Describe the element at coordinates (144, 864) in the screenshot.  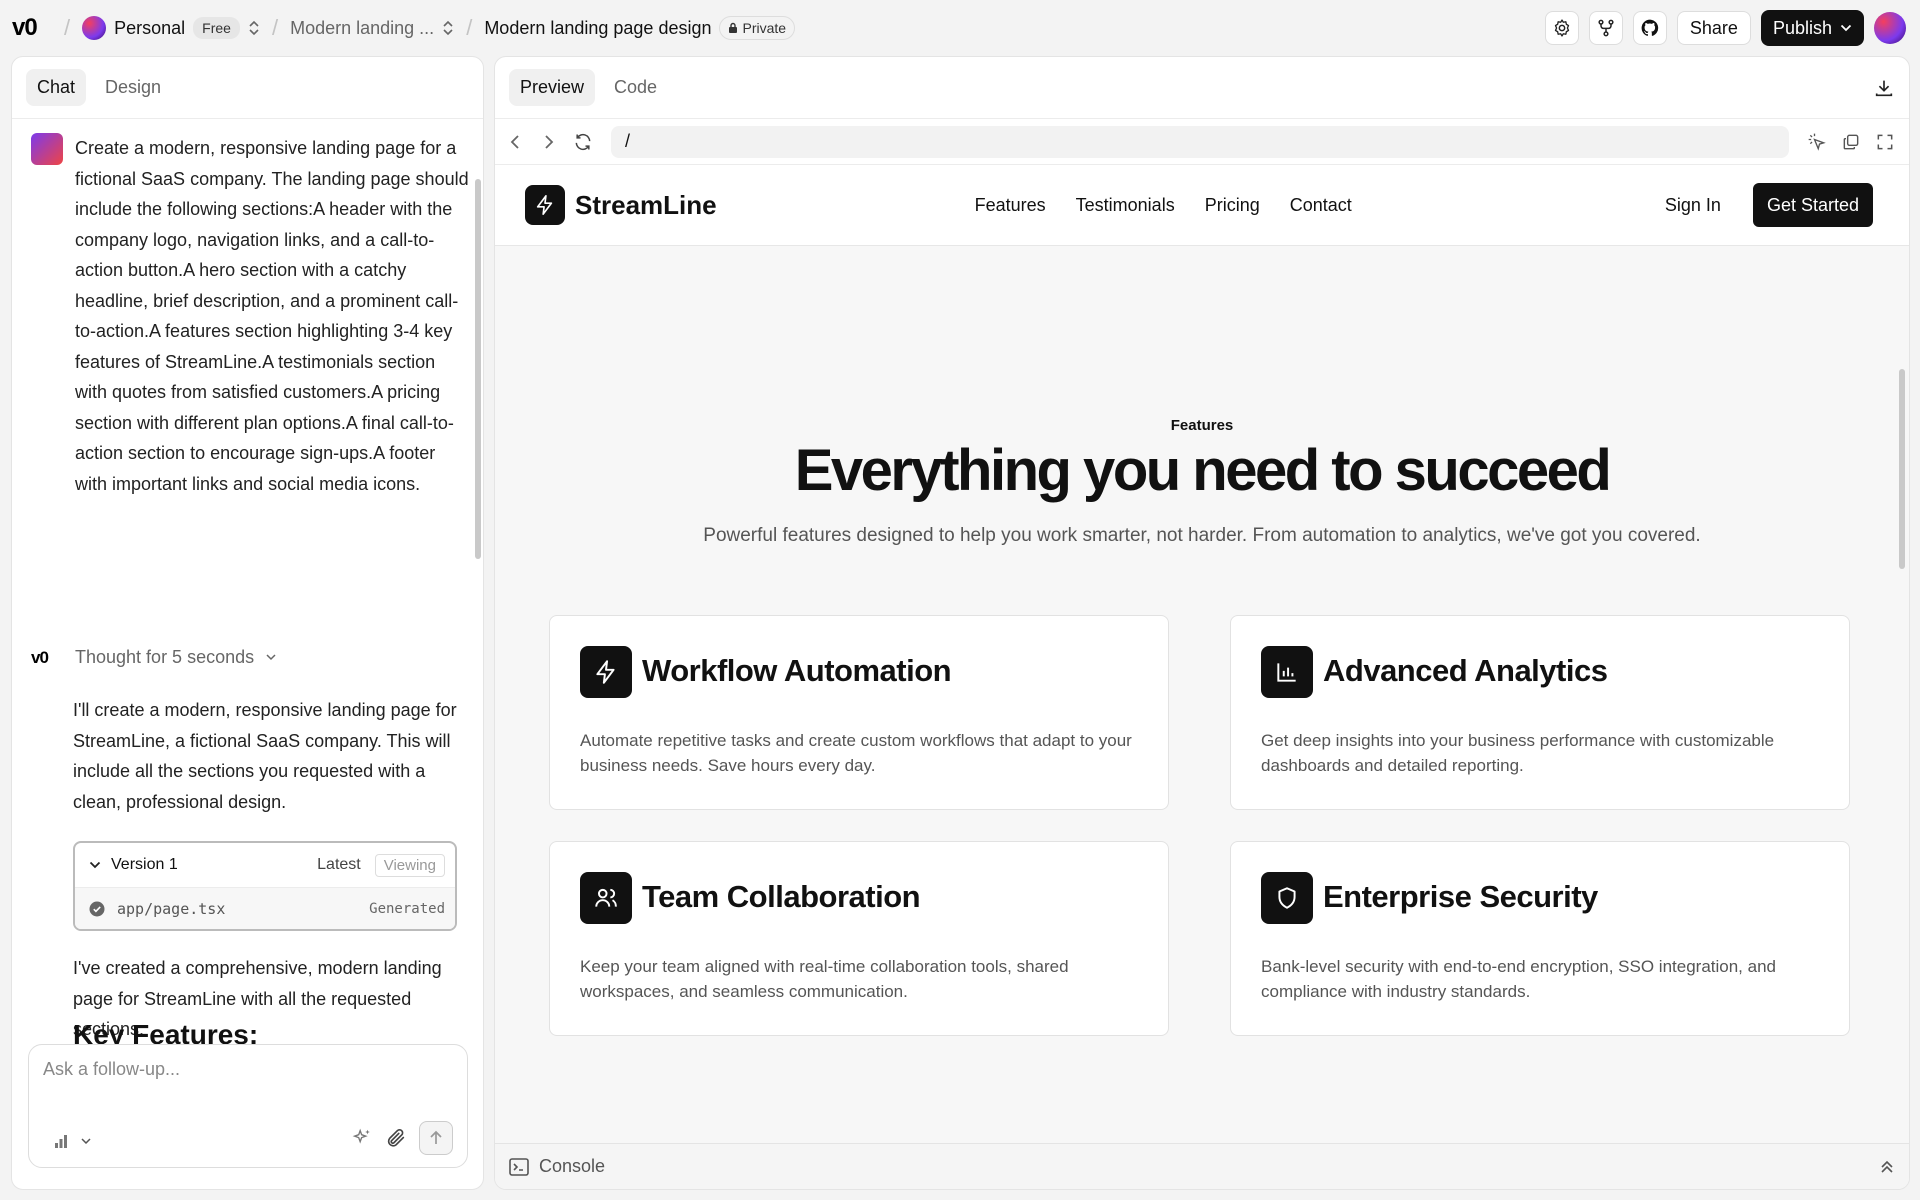
I see `version-title: Version 1` at that location.